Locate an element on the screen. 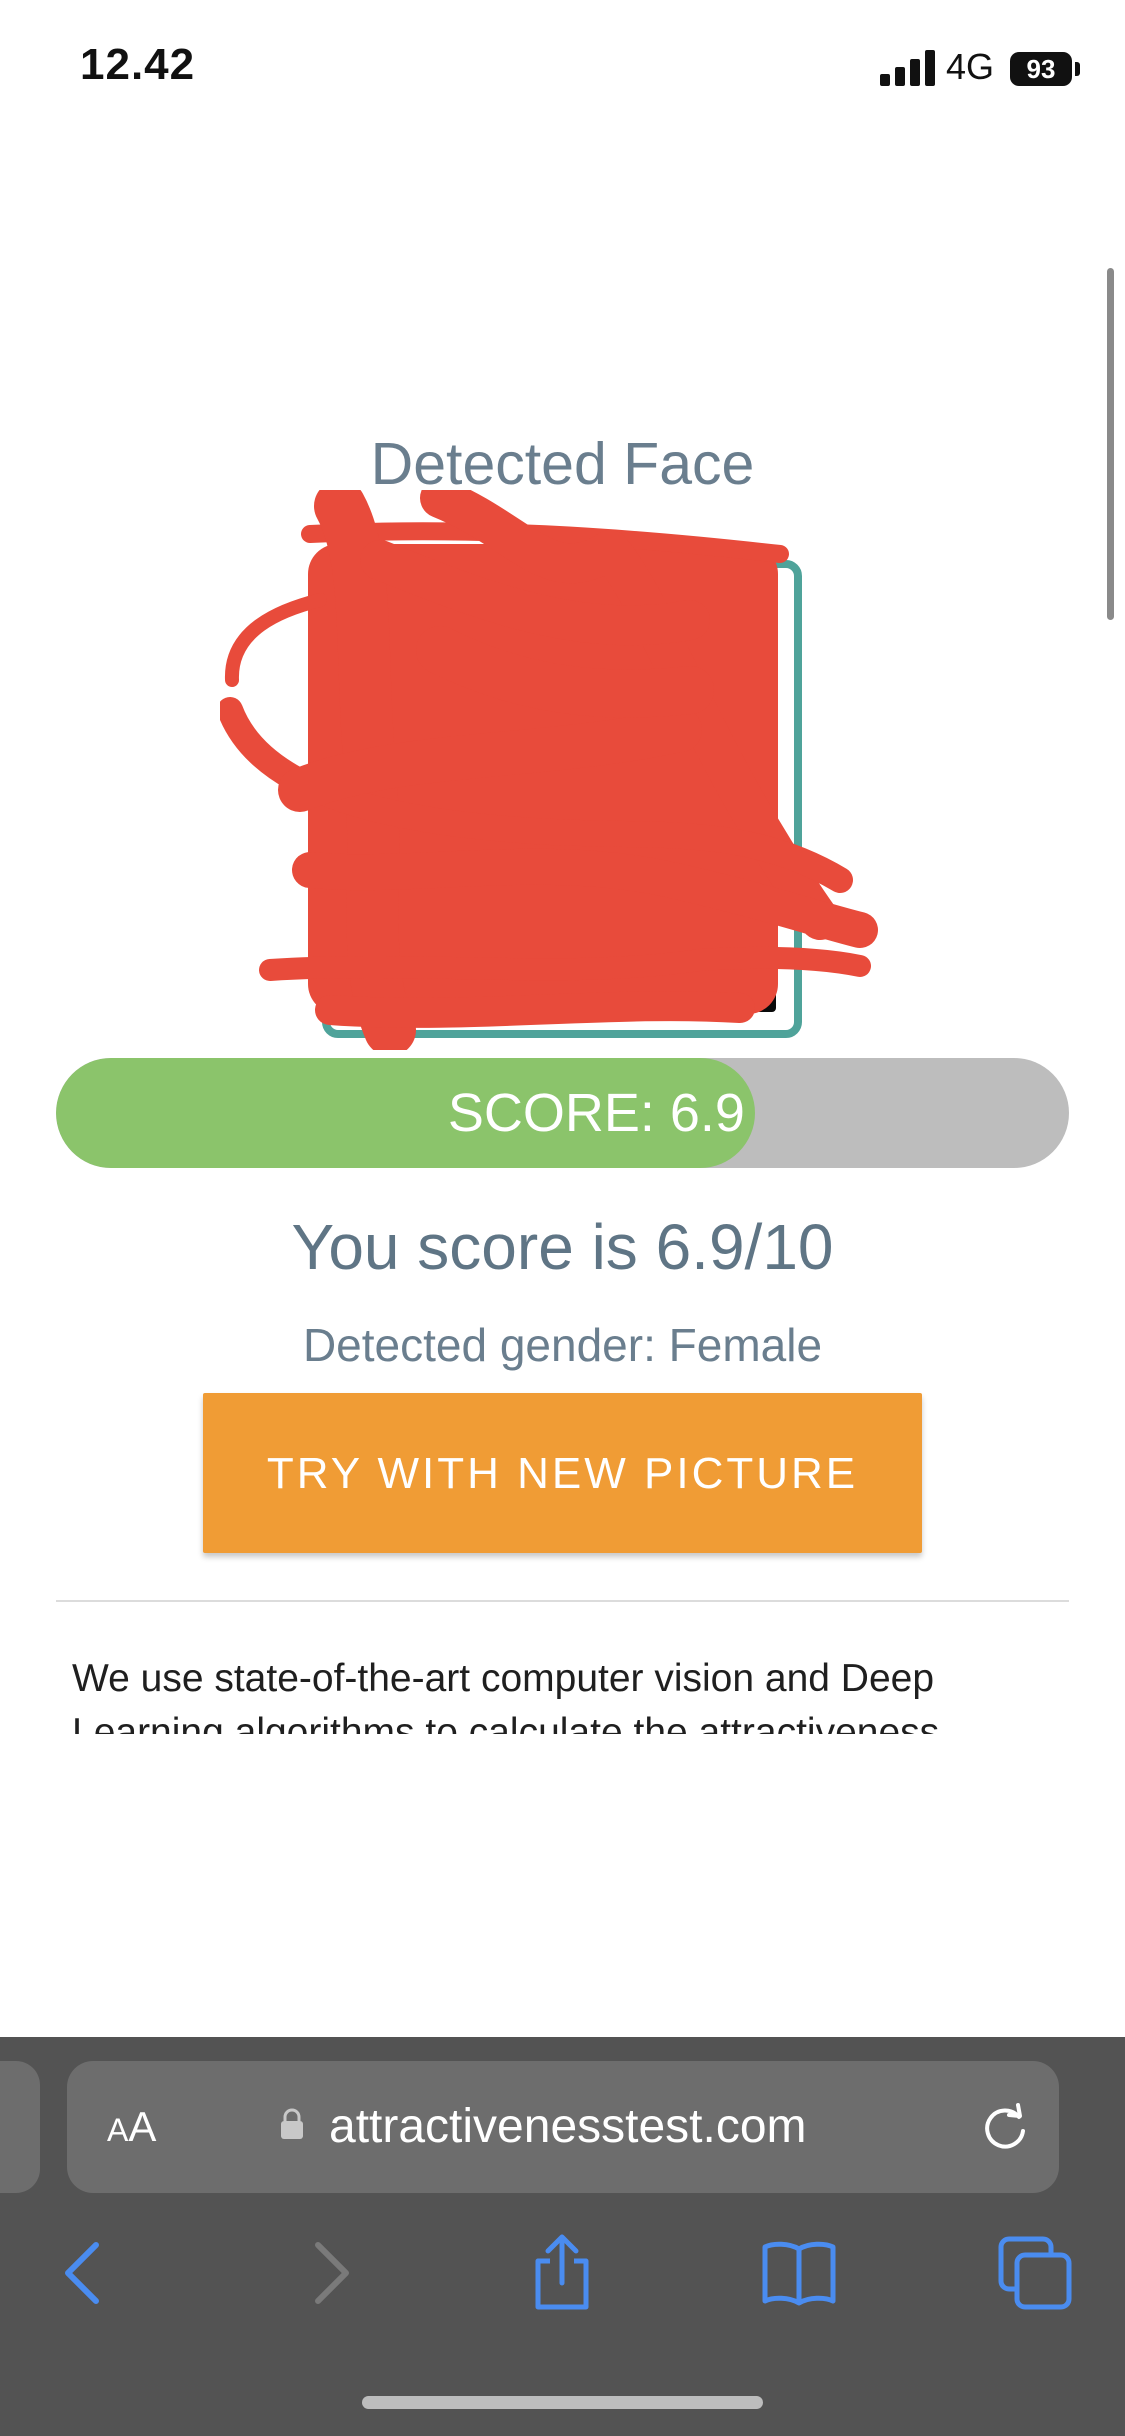 The width and height of the screenshot is (1125, 2436). address-bar: AA attractivenesstest.com is located at coordinates (563, 2127).